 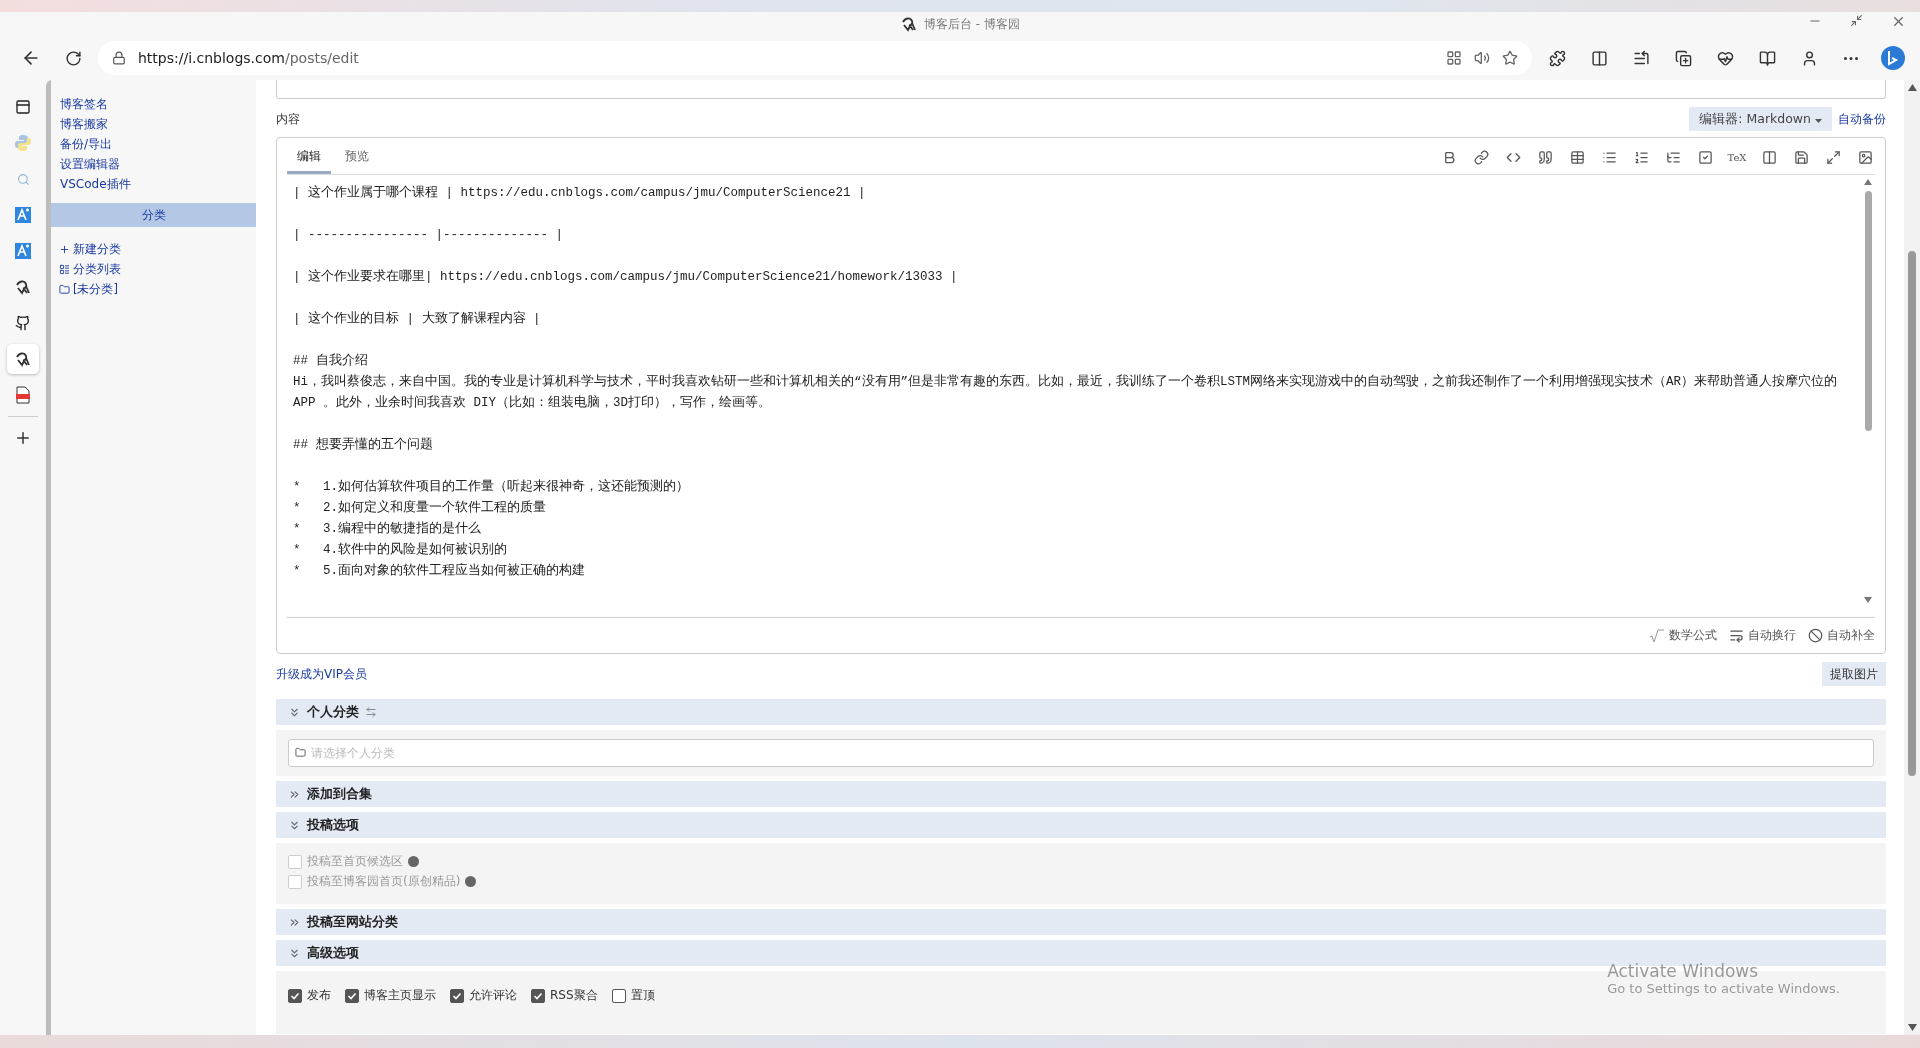 What do you see at coordinates (1577, 157) in the screenshot?
I see `table-icon` at bounding box center [1577, 157].